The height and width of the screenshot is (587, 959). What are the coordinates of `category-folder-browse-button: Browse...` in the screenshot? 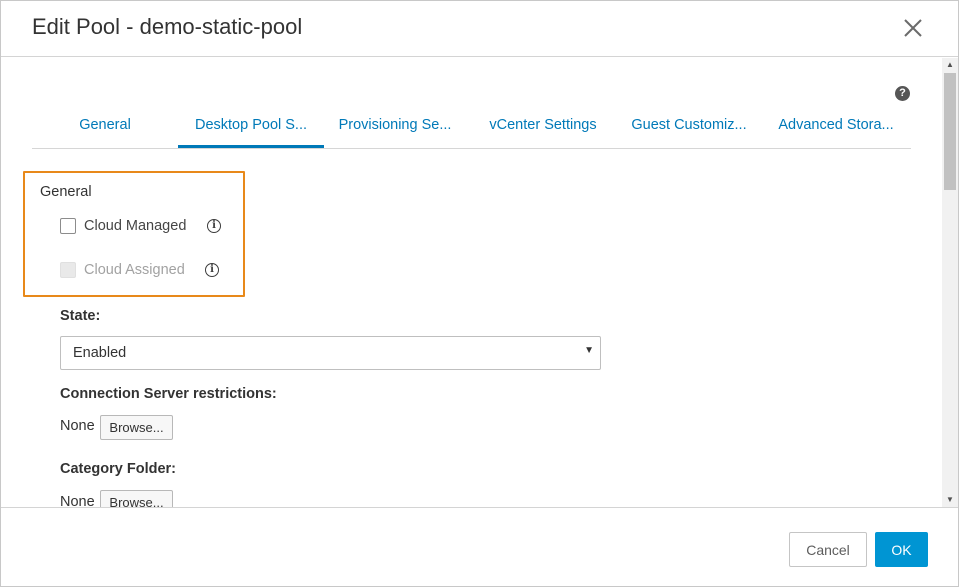 It's located at (136, 498).